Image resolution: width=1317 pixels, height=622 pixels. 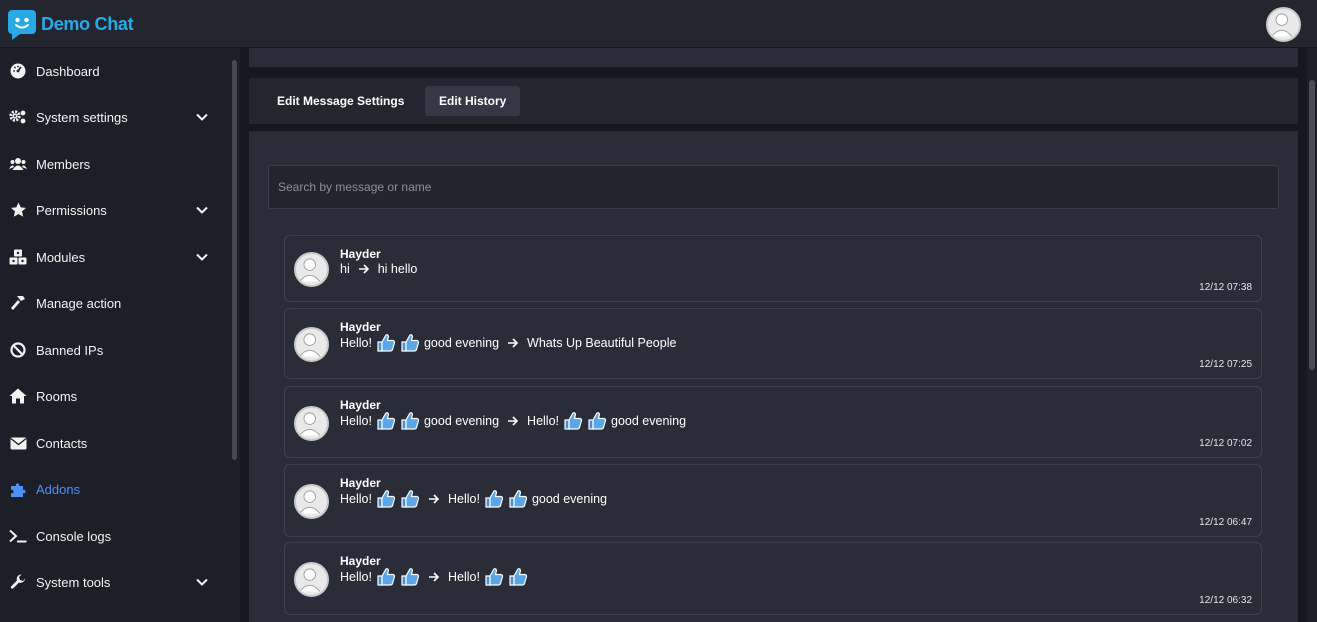 What do you see at coordinates (1312, 225) in the screenshot?
I see `main-scrollbar-thumb` at bounding box center [1312, 225].